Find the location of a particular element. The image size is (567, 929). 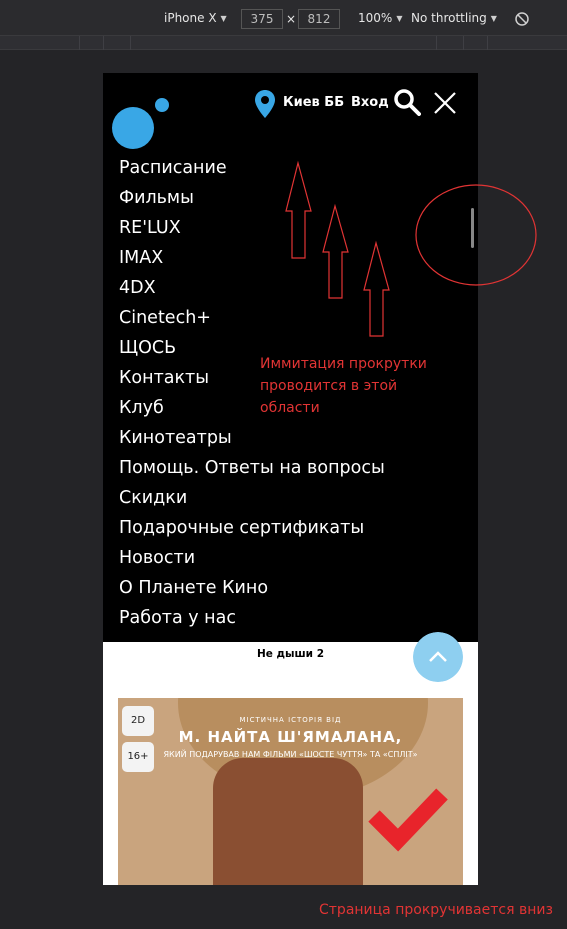

scrollbar-thumb is located at coordinates (472, 228).